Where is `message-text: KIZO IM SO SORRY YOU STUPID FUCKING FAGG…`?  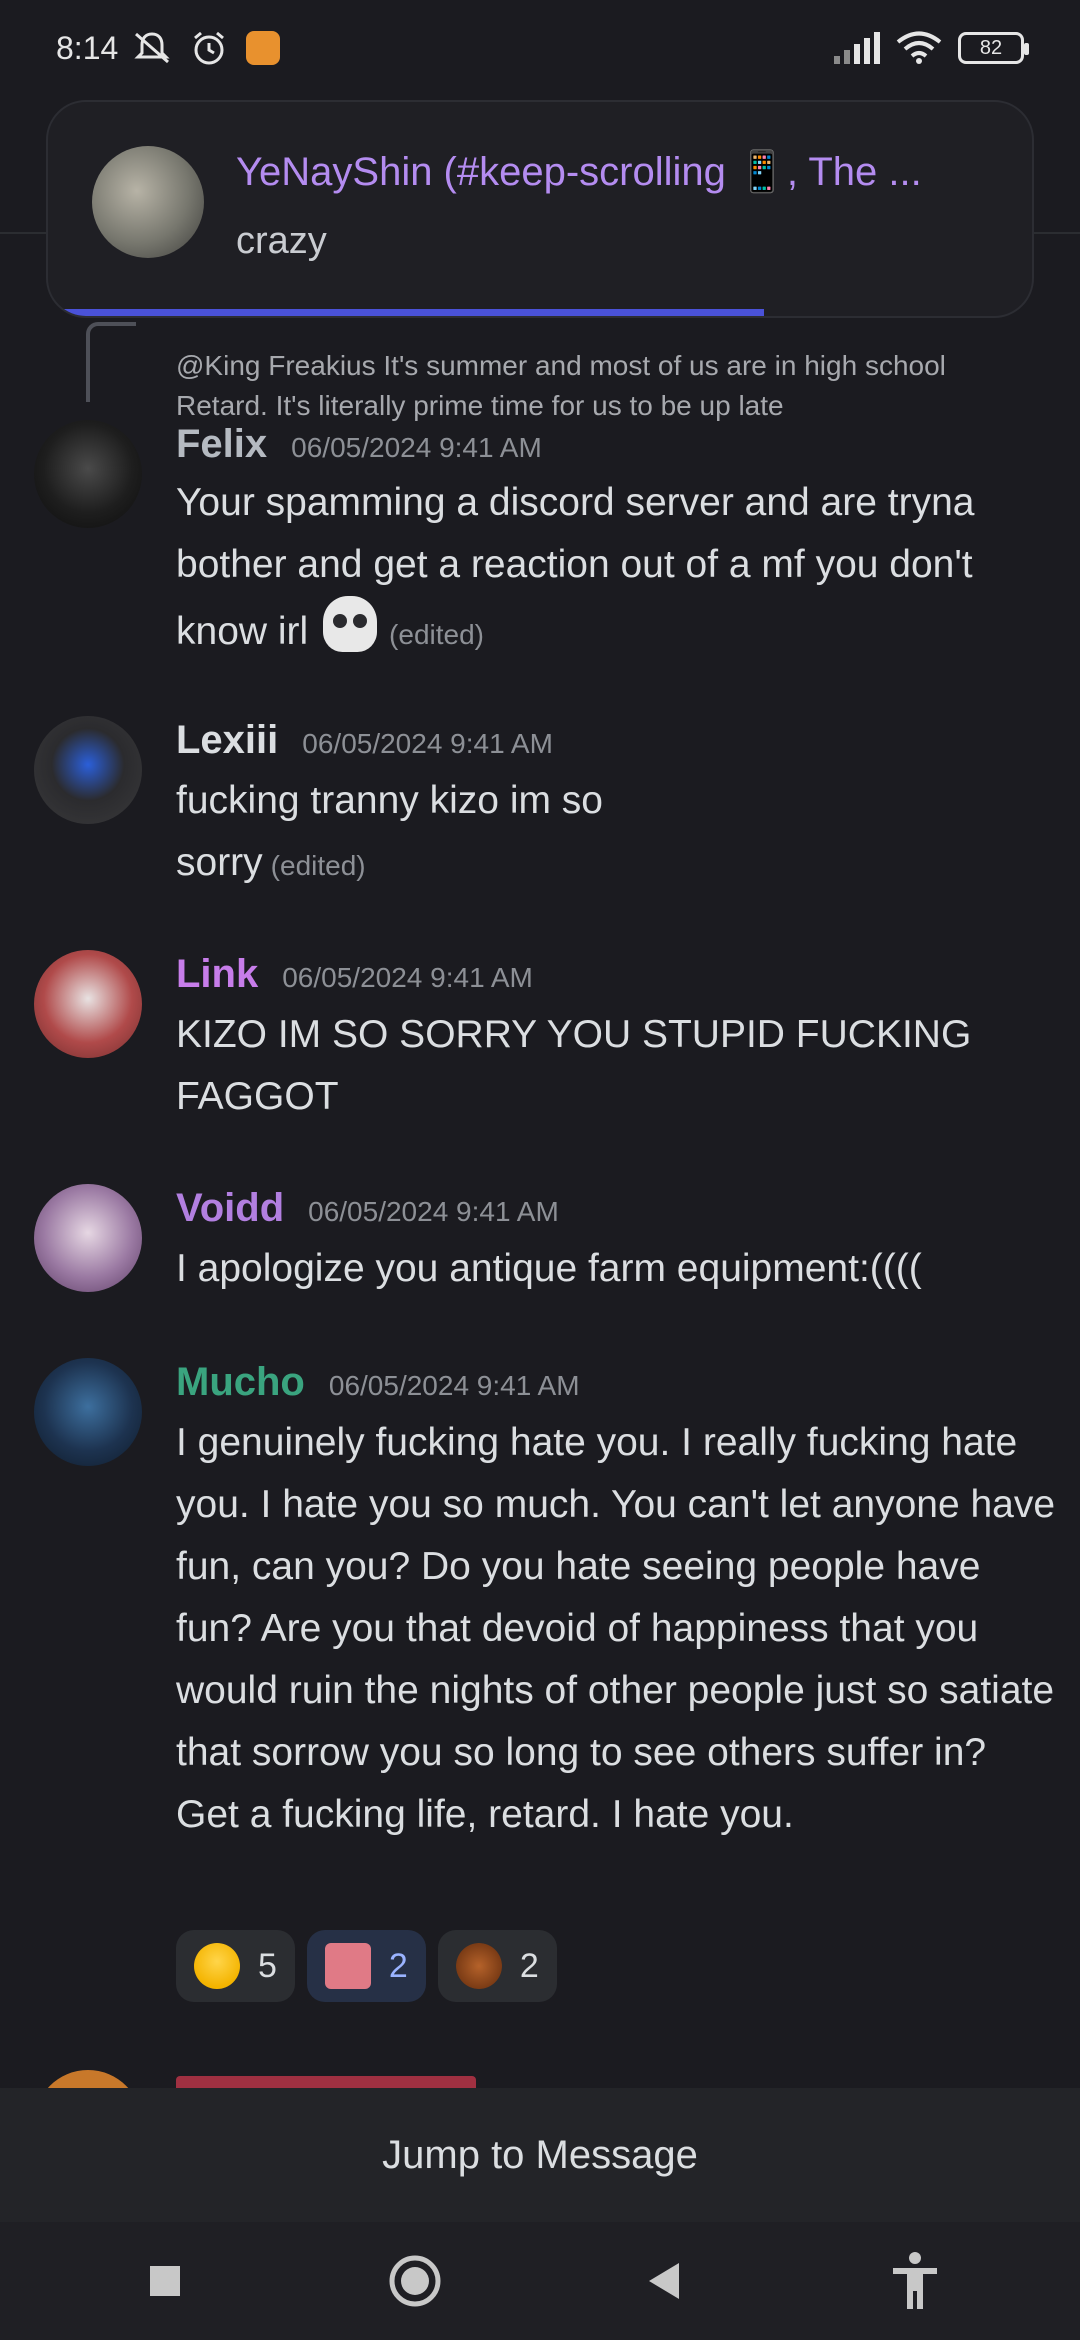 message-text: KIZO IM SO SORRY YOU STUPID FUCKING FAGG… is located at coordinates (574, 1065).